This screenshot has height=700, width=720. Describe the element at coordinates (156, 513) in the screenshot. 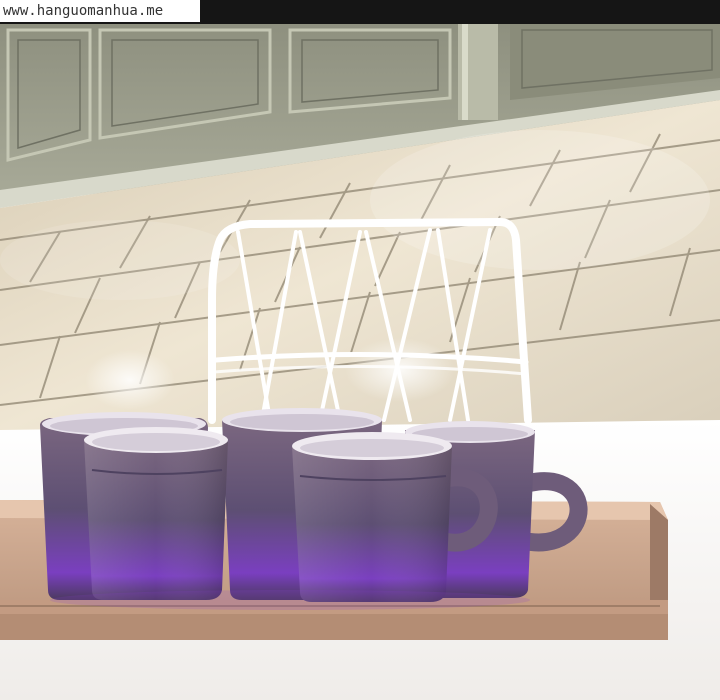

I see `mug-front-left` at that location.